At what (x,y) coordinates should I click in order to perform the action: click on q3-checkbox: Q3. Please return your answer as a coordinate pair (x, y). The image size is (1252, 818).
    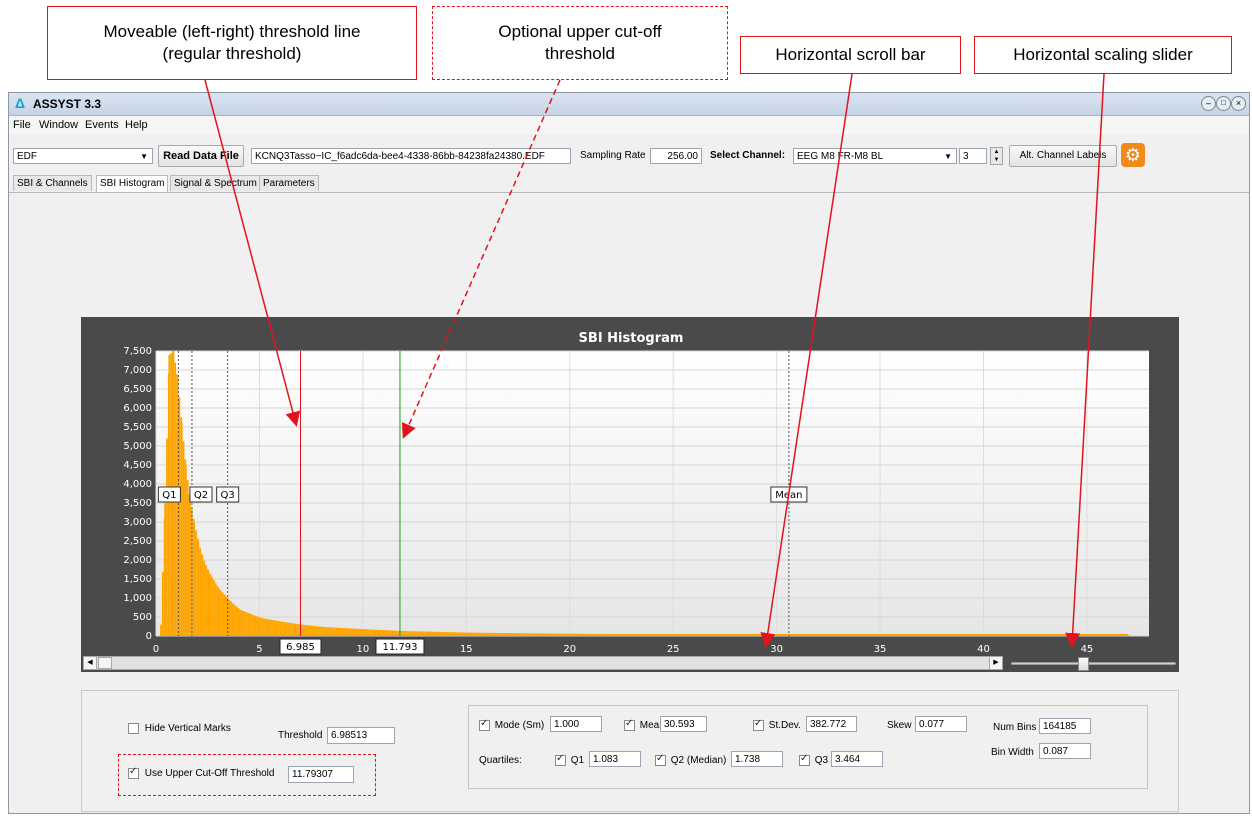
    Looking at the image, I should click on (814, 760).